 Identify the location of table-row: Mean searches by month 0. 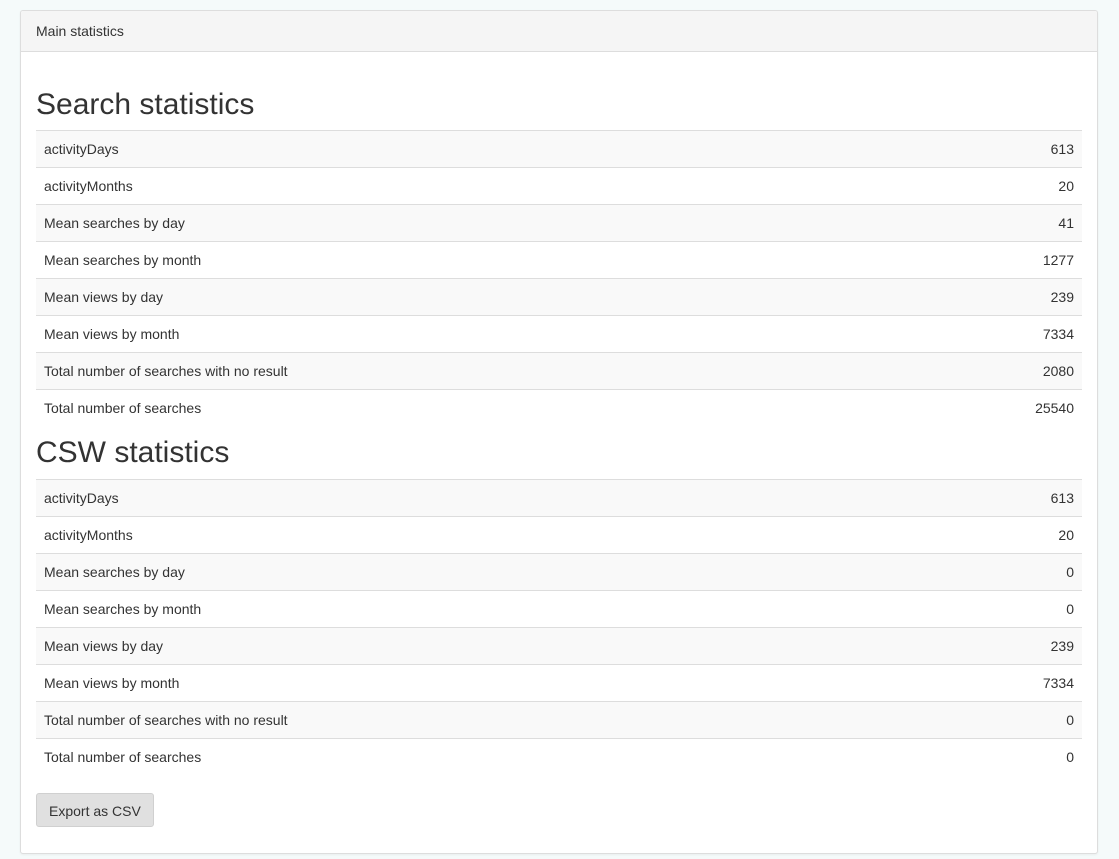
(559, 608).